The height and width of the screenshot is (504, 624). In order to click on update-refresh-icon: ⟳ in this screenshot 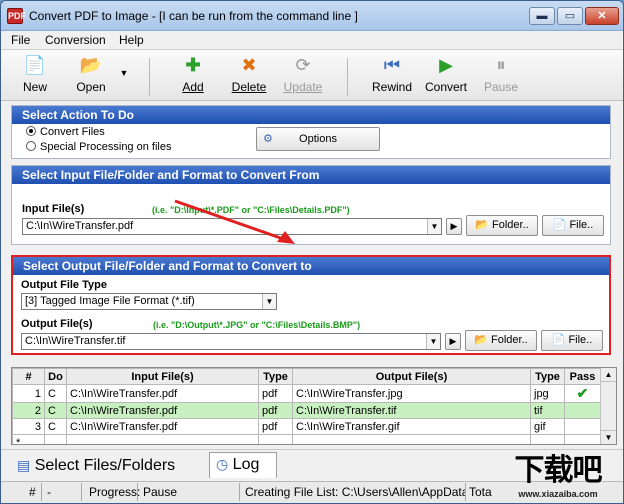, I will do `click(303, 65)`.